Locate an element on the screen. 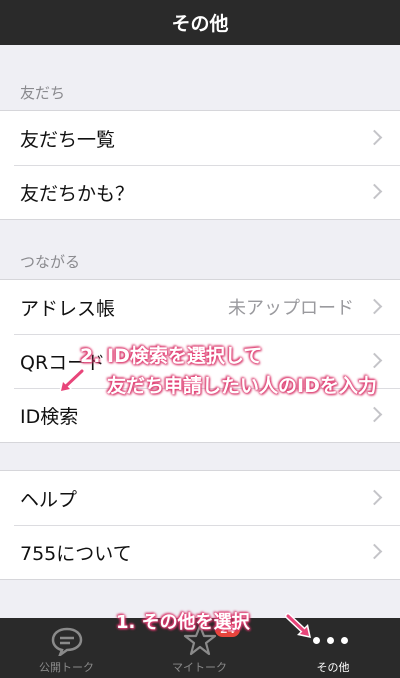  tab-label: その他 is located at coordinates (333, 667).